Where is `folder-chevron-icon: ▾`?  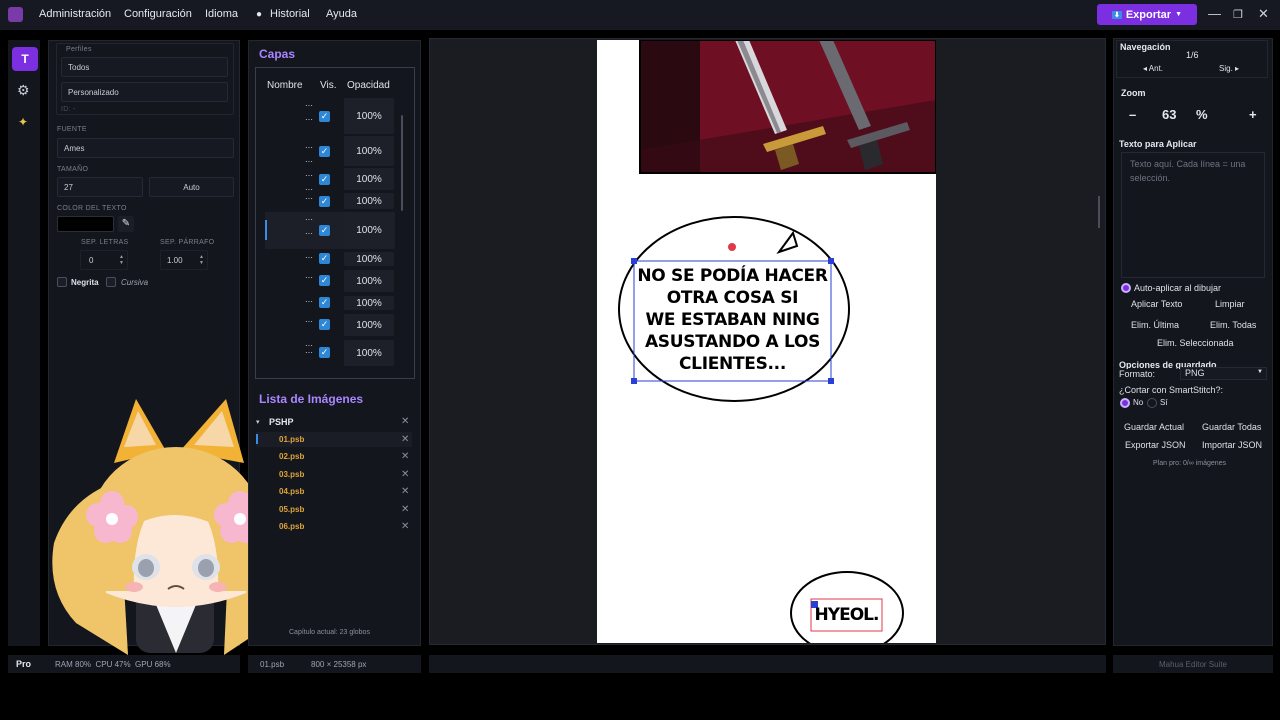 folder-chevron-icon: ▾ is located at coordinates (258, 422).